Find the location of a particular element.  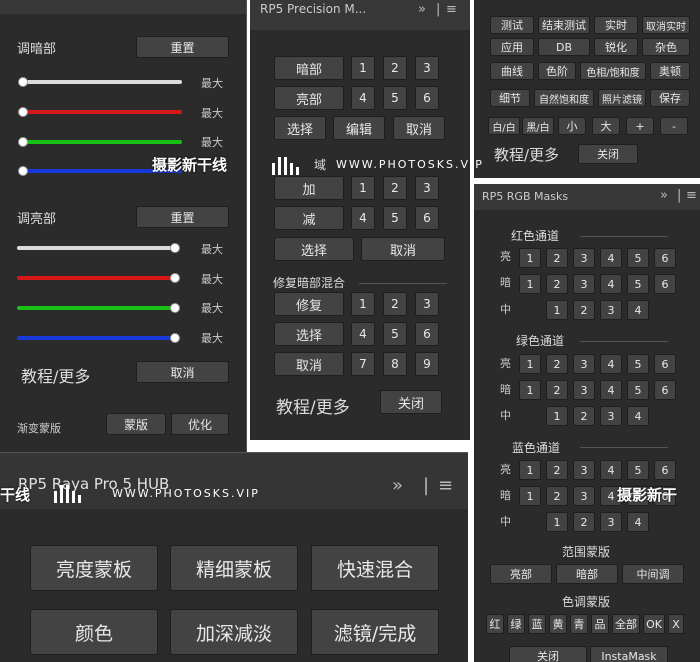

sharpen-button: 锐化 is located at coordinates (616, 47).